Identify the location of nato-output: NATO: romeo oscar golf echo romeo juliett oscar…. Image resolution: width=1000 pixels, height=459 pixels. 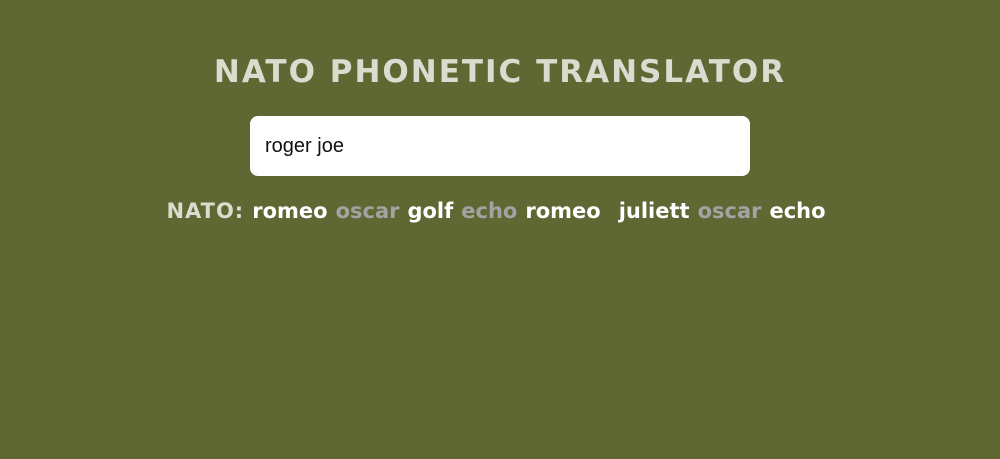
(500, 211).